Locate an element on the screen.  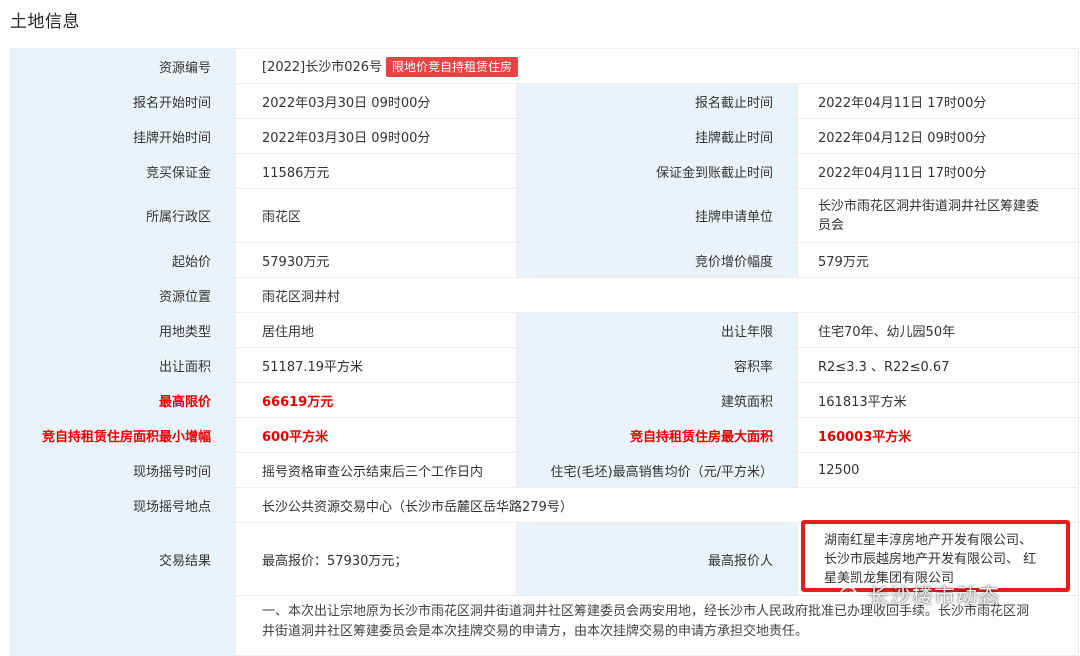
watermark-text: 长沙楼市动态 is located at coordinates (934, 596).